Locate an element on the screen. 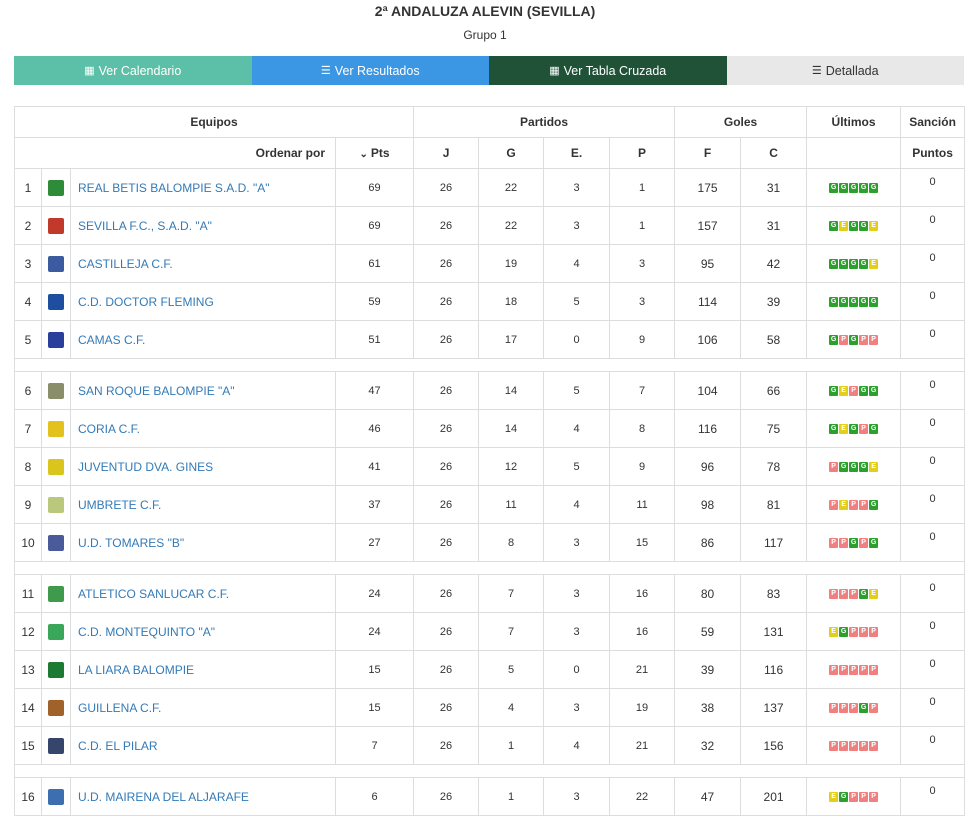 The image size is (970, 816). team-link: JUVENTUD DVA. GINES is located at coordinates (142, 467).